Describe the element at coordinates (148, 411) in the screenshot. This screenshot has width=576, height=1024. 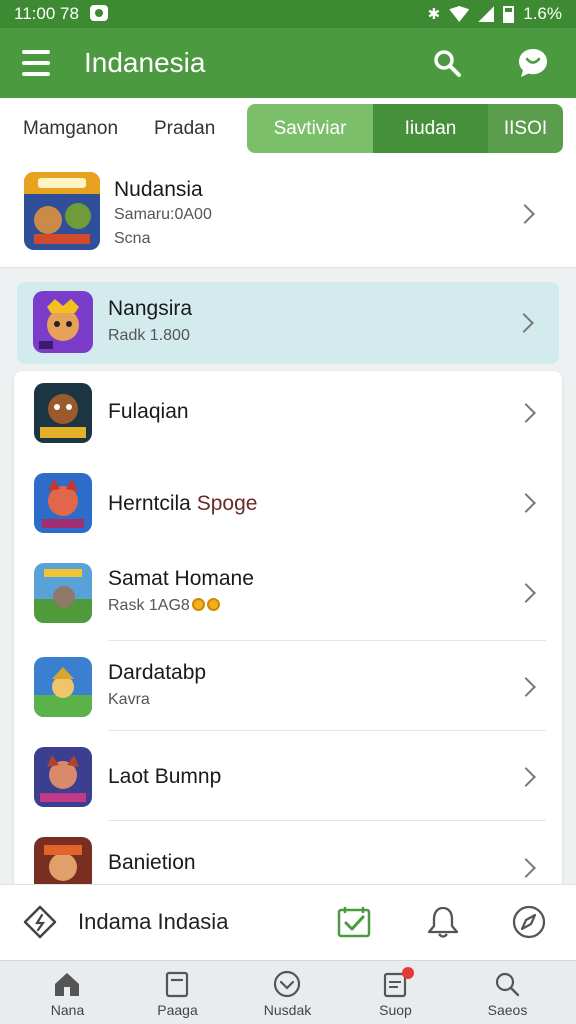
I see `item-title: Fulaqian` at that location.